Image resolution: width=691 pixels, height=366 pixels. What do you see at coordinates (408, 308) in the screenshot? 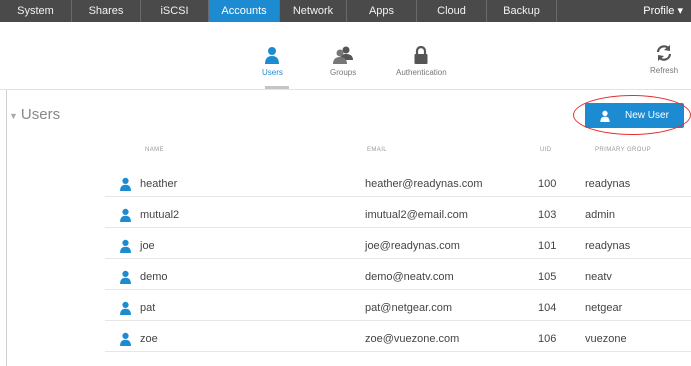
I see `user-email: pat@netgear.com` at bounding box center [408, 308].